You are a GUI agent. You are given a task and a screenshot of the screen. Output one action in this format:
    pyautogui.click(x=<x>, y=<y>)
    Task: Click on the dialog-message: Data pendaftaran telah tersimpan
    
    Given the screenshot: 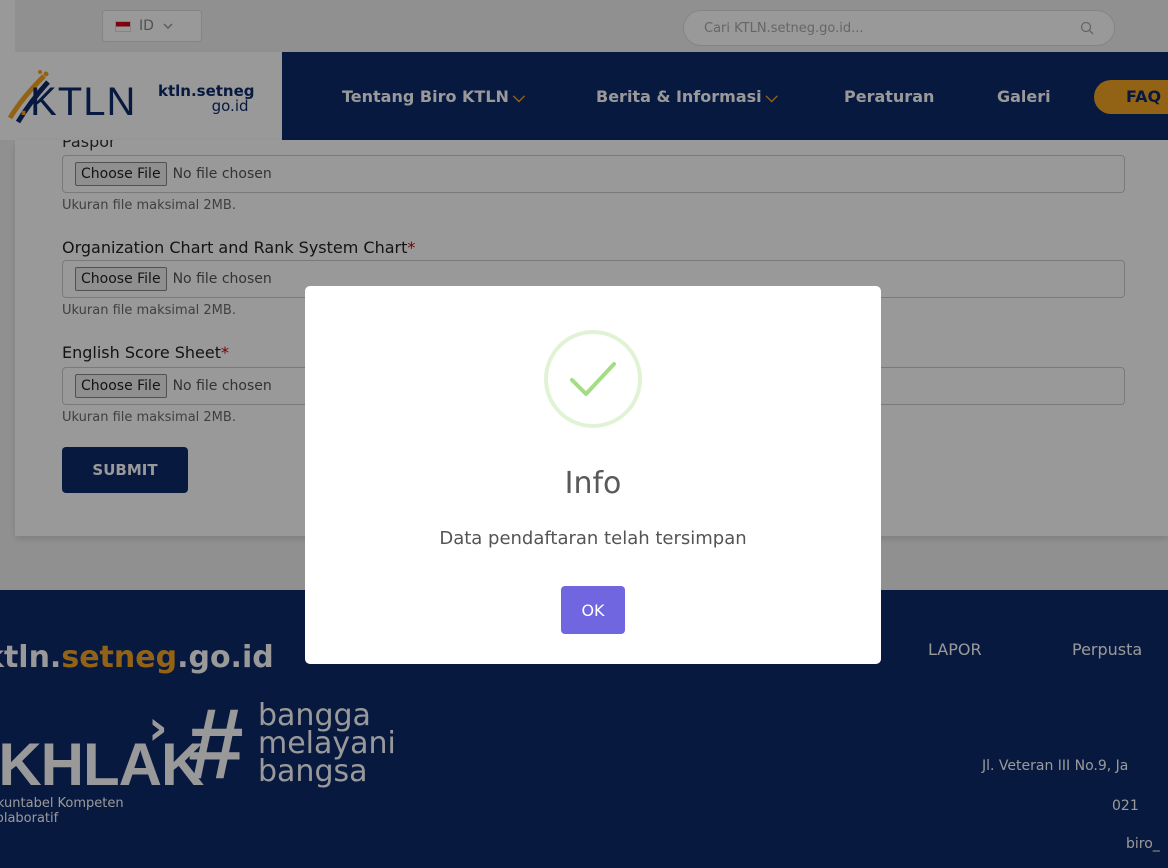 What is the action you would take?
    pyautogui.click(x=593, y=538)
    